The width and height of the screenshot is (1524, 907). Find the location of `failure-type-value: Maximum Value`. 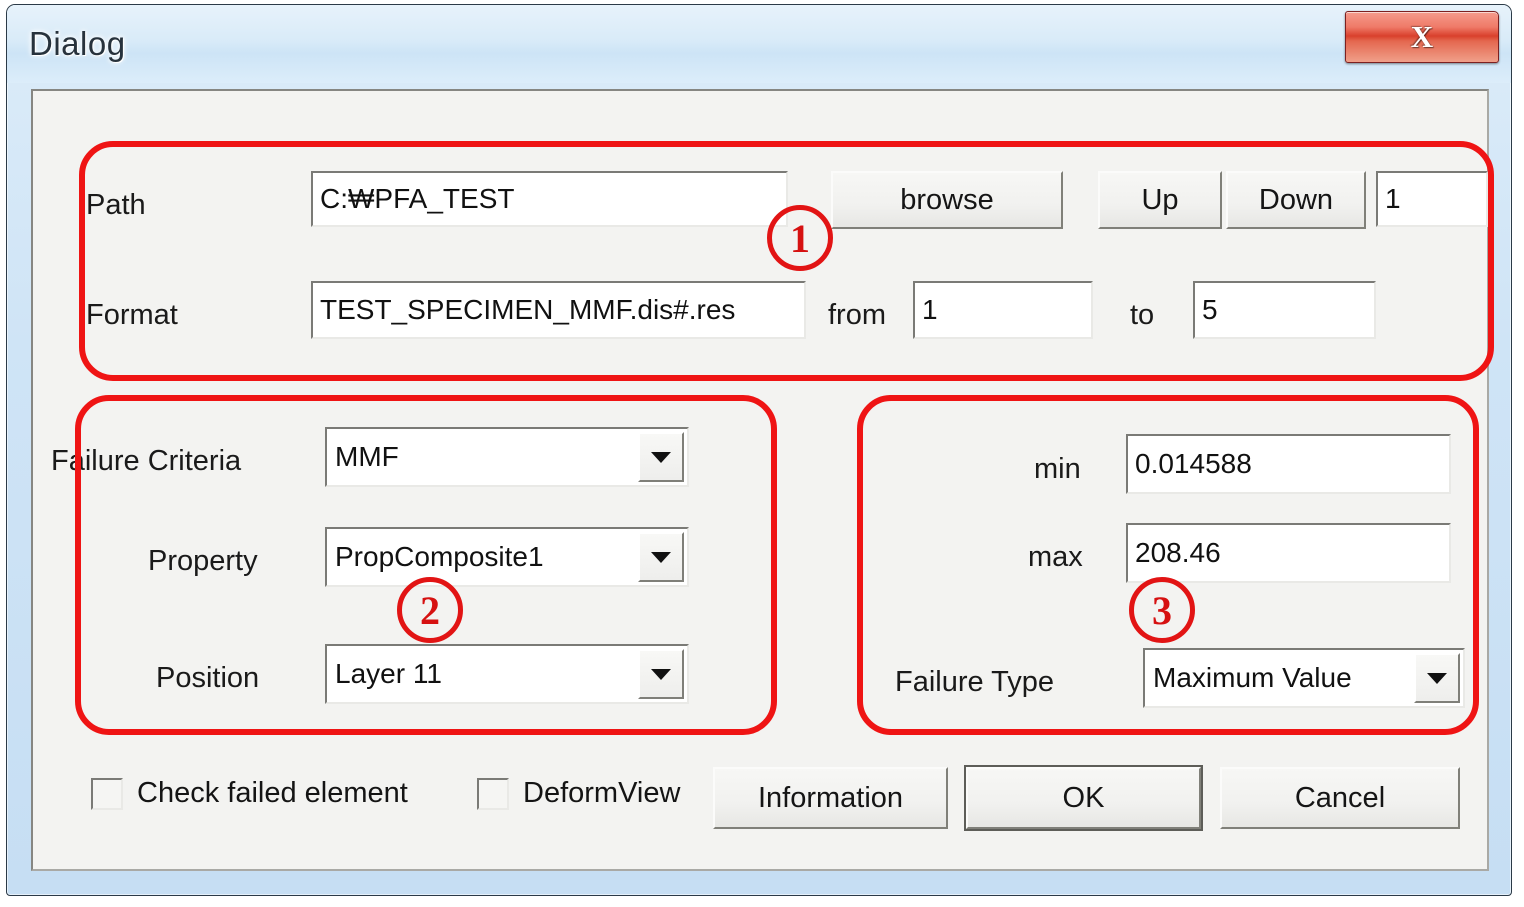

failure-type-value: Maximum Value is located at coordinates (1252, 677).